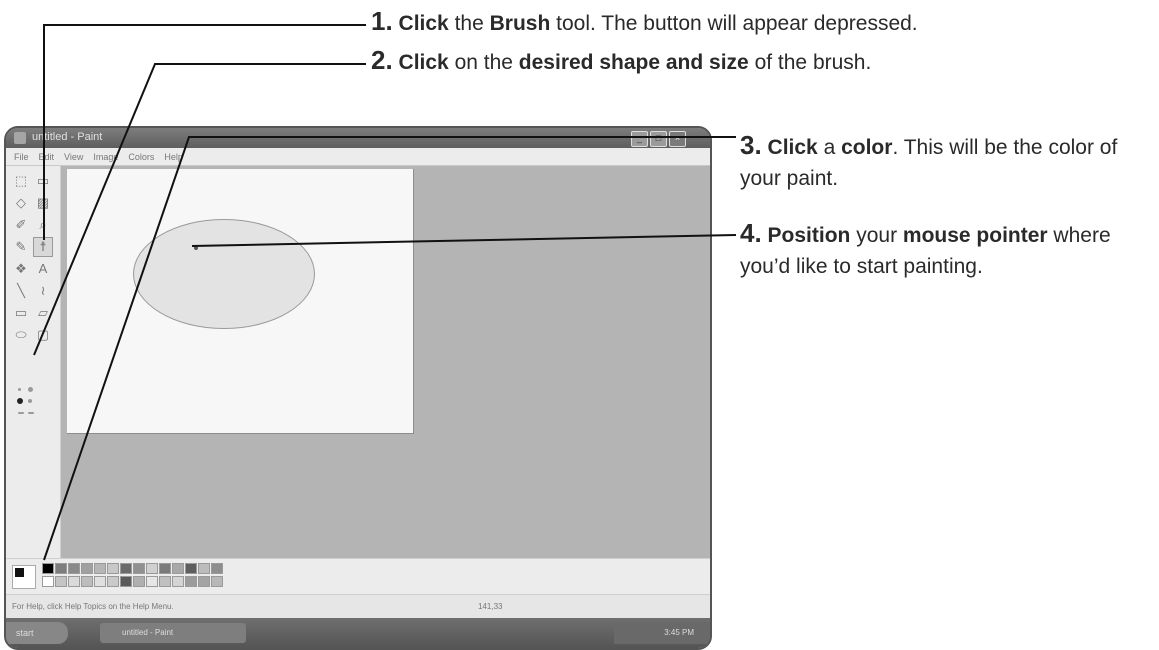 The height and width of the screenshot is (650, 1159). What do you see at coordinates (810, 62) in the screenshot?
I see `step-2-text-b: of the brush.` at bounding box center [810, 62].